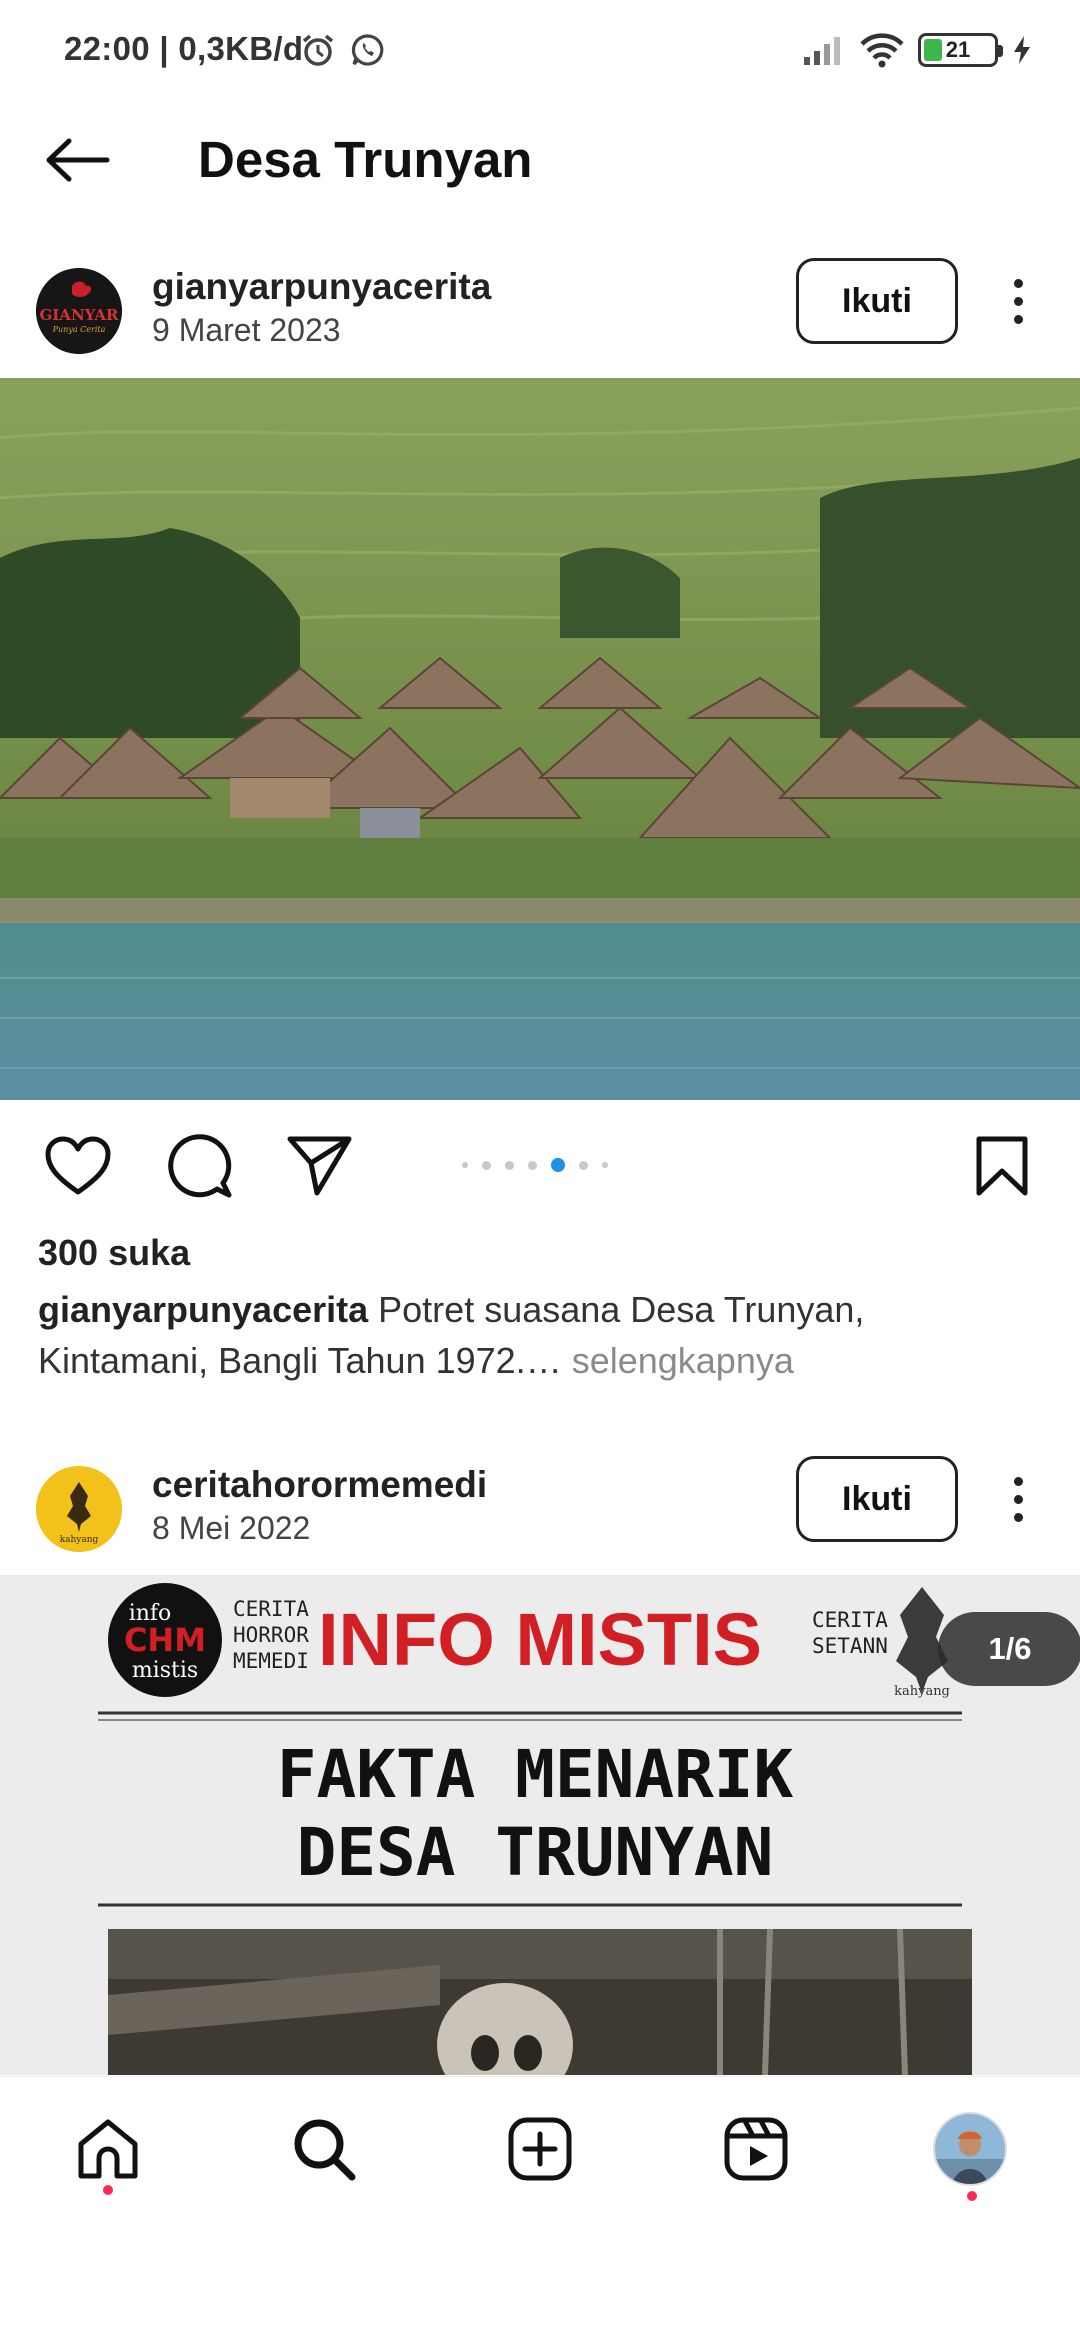 This screenshot has width=1080, height=2340. I want to click on poster-side-right-1: CERITA, so click(850, 1620).